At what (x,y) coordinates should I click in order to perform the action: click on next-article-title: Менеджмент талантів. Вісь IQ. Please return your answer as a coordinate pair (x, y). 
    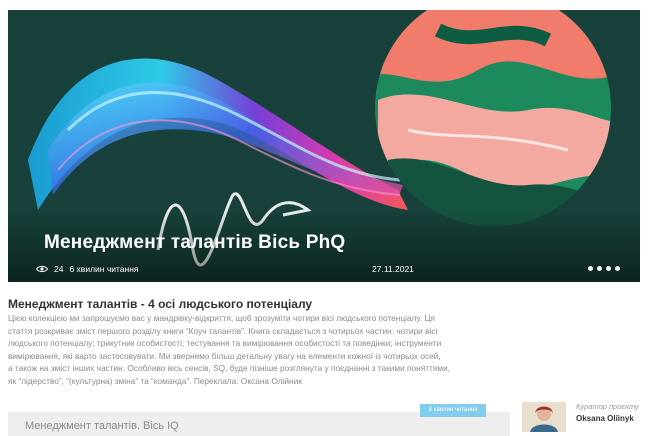
    Looking at the image, I should click on (102, 426).